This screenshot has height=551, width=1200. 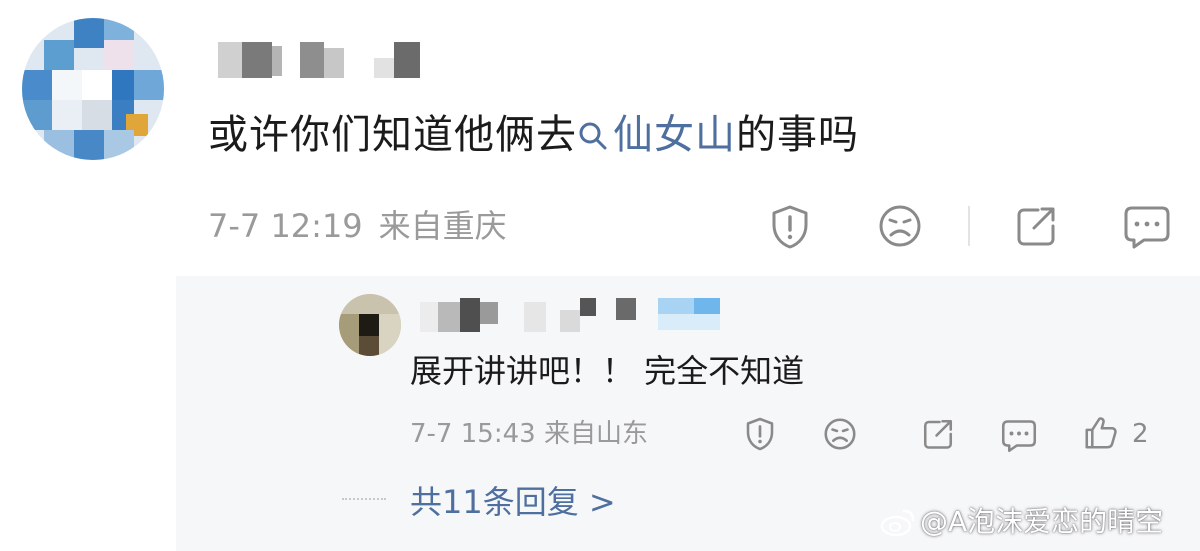 I want to click on watermark: @A泡沫爱恋的晴空, so click(x=1040, y=522).